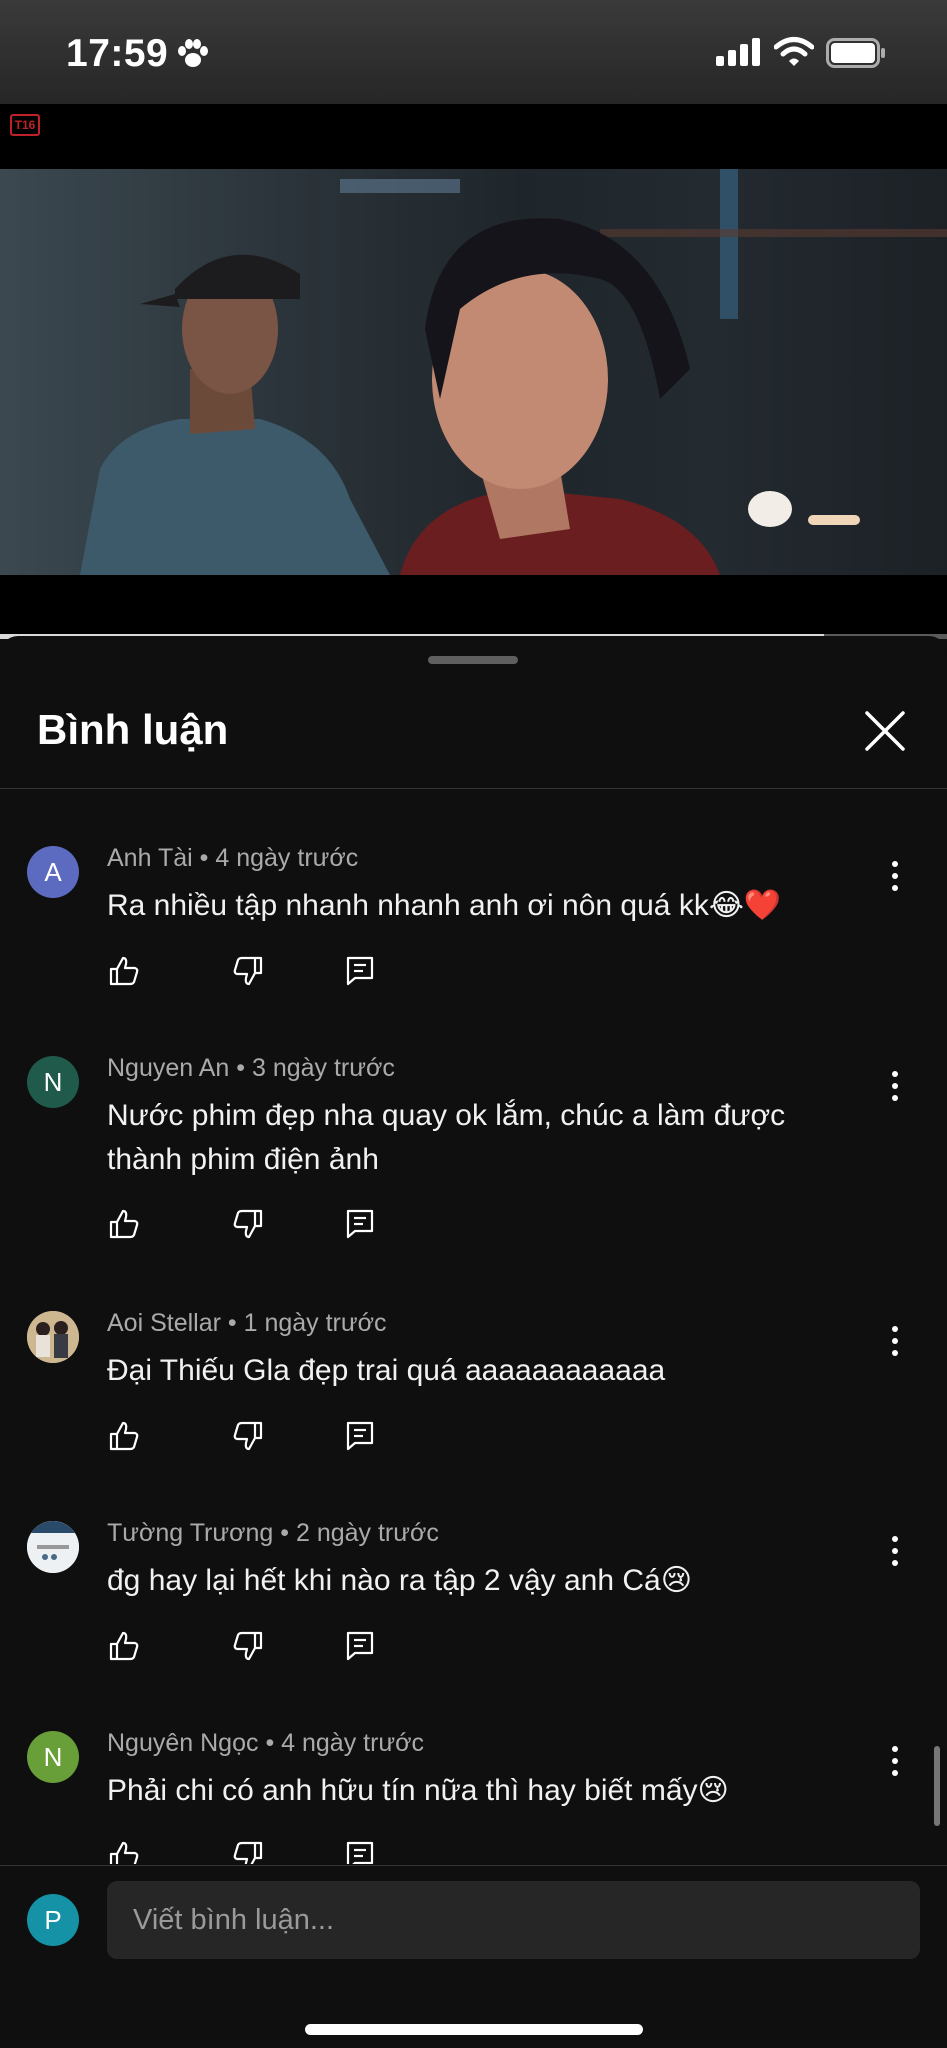 This screenshot has height=2048, width=947. I want to click on wifi-icon, so click(794, 51).